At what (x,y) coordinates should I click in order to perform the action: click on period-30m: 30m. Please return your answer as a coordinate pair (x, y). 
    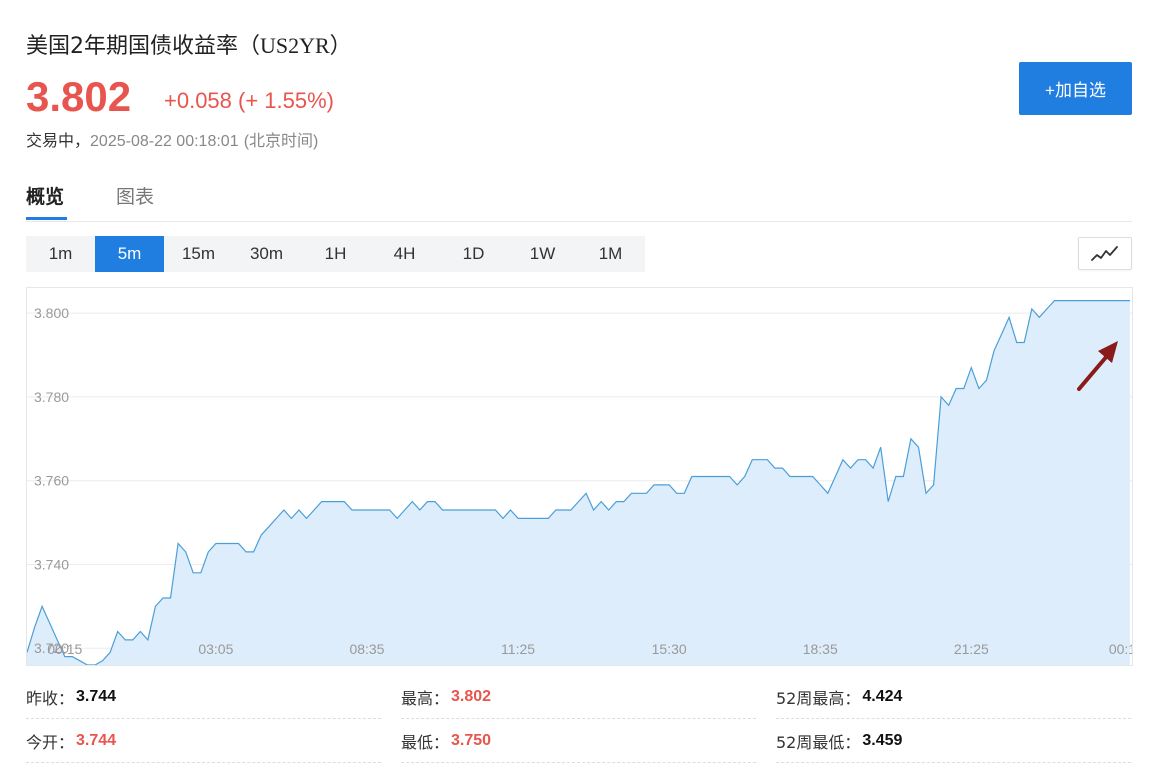
    Looking at the image, I should click on (266, 254).